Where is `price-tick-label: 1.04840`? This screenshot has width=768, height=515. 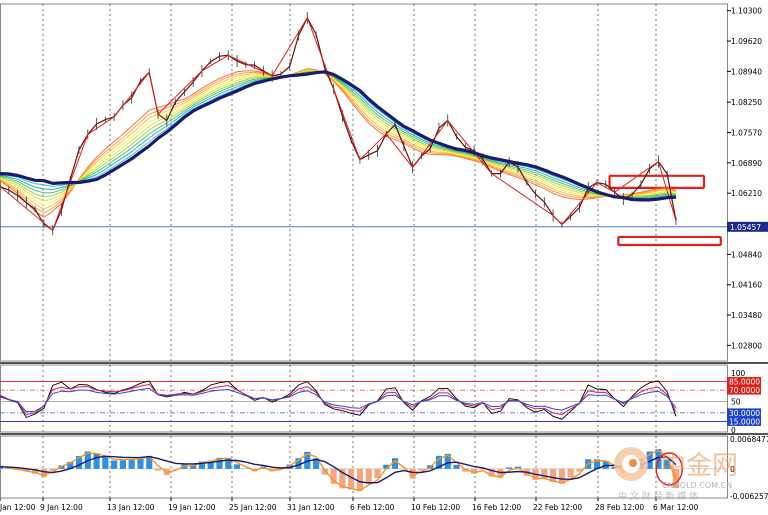
price-tick-label: 1.04840 is located at coordinates (746, 254).